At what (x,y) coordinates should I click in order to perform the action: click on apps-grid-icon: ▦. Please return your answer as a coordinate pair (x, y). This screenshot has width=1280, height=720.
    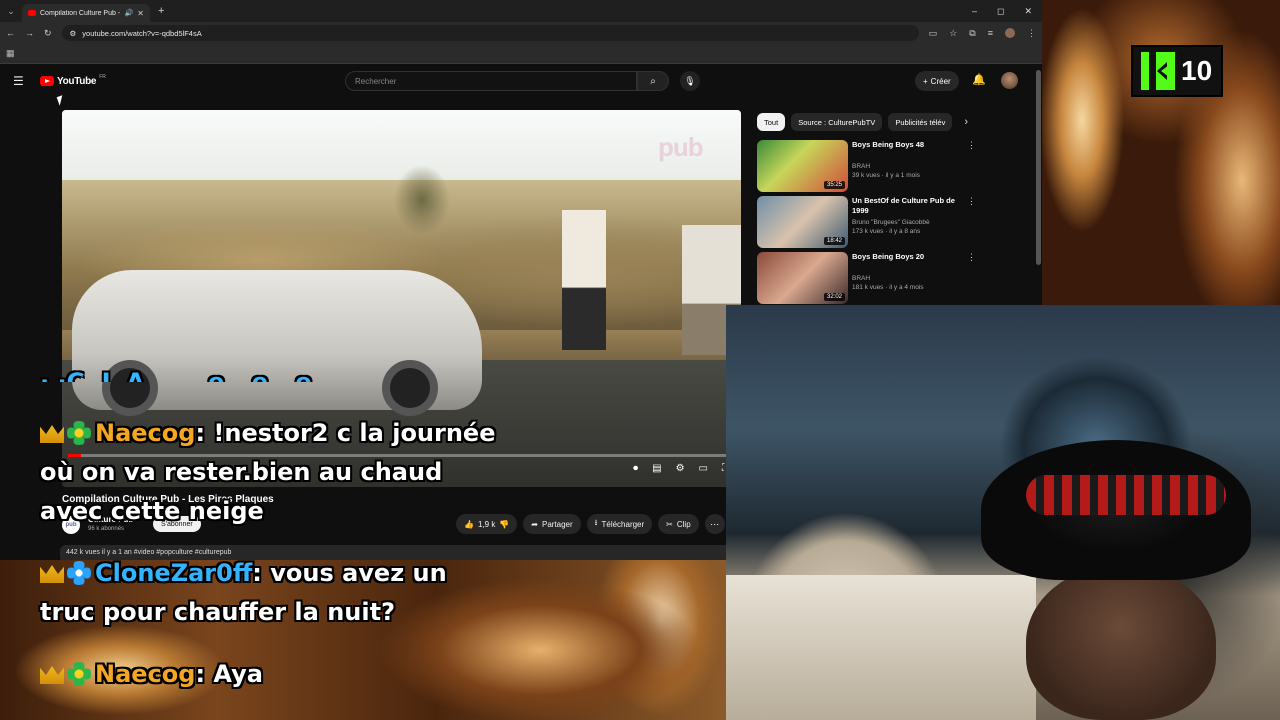
    Looking at the image, I should click on (10, 53).